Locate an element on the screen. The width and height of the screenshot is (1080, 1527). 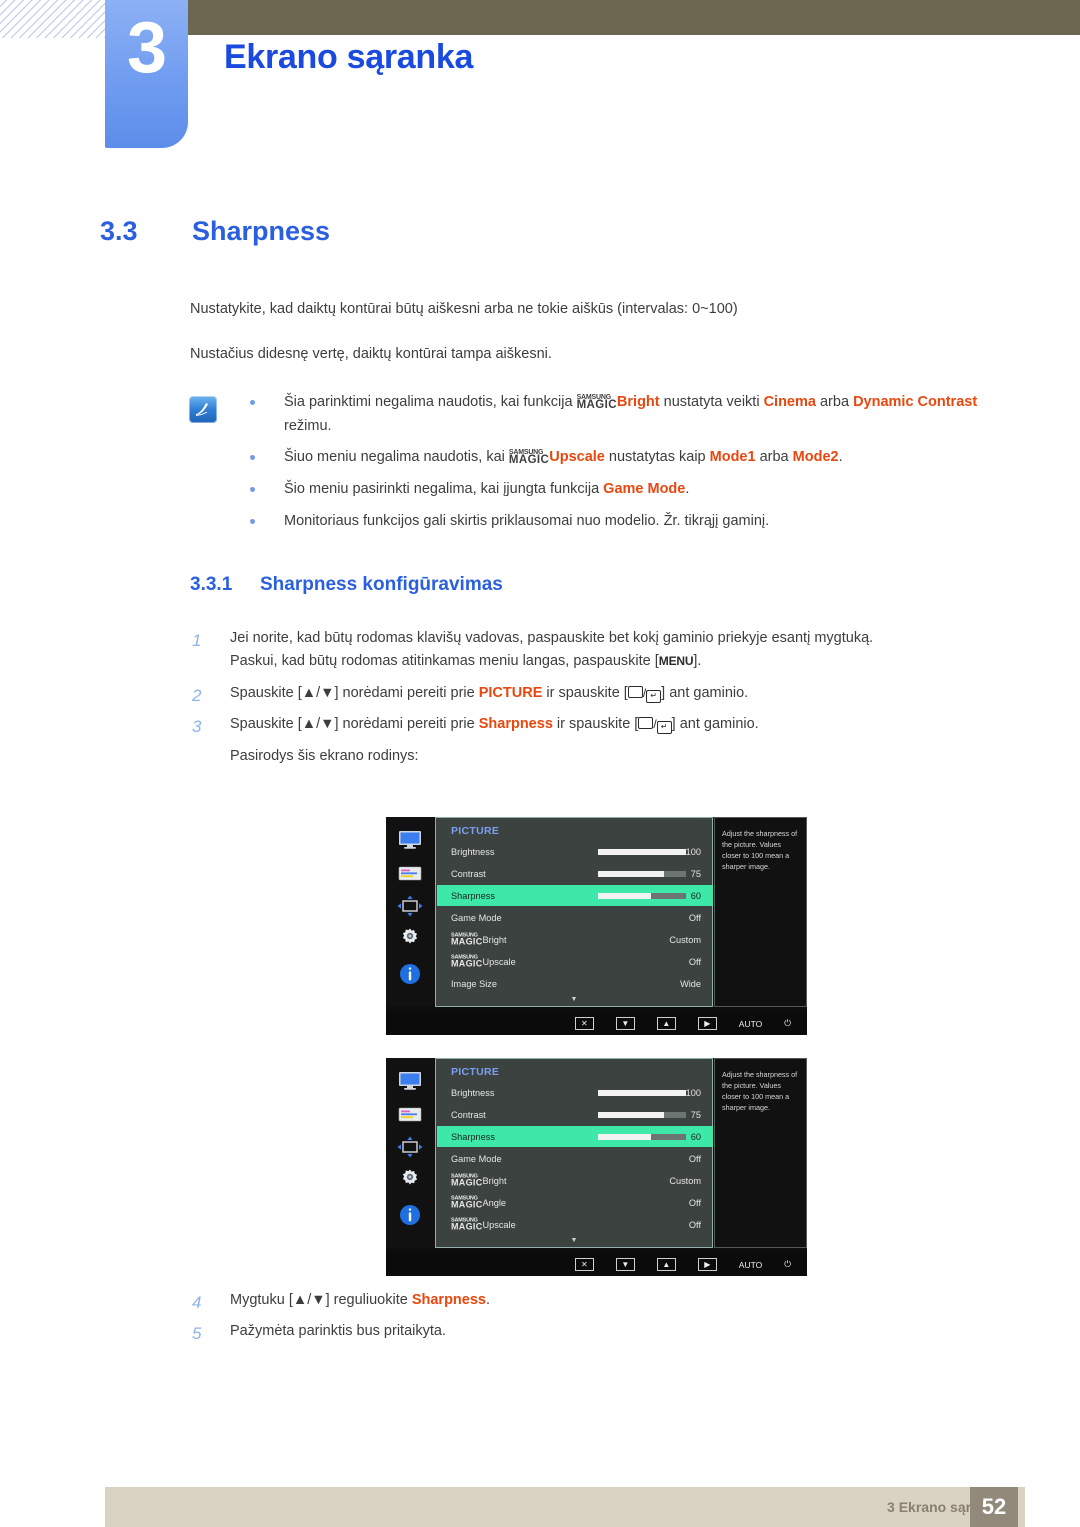
osd-1-icon-rail is located at coordinates (409, 912).